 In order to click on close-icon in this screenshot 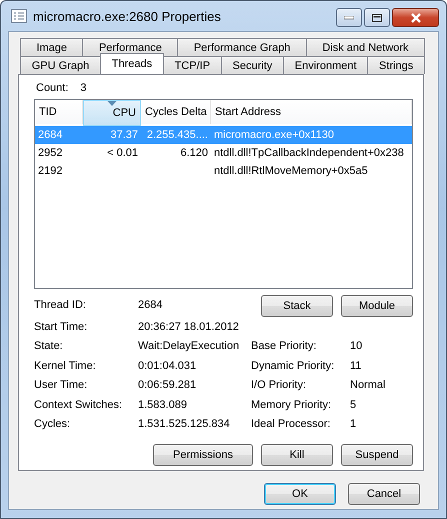, I will do `click(416, 17)`.